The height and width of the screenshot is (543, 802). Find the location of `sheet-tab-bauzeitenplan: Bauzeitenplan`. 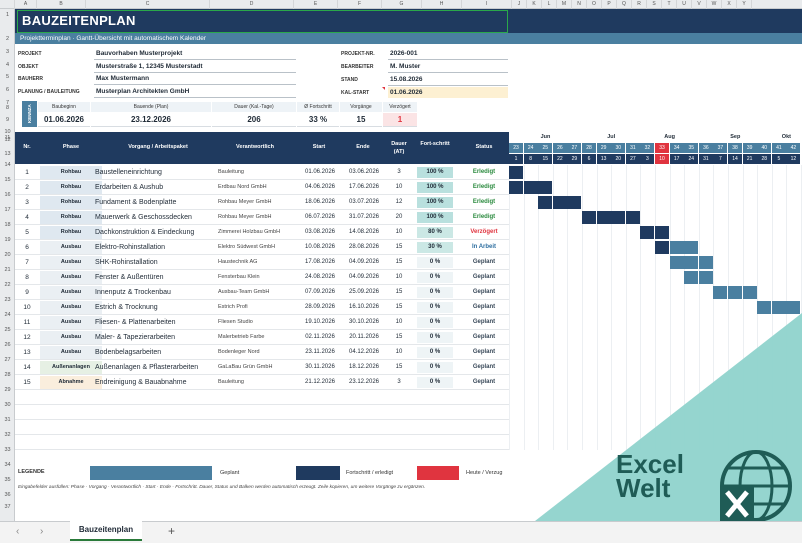

sheet-tab-bauzeitenplan: Bauzeitenplan is located at coordinates (106, 531).